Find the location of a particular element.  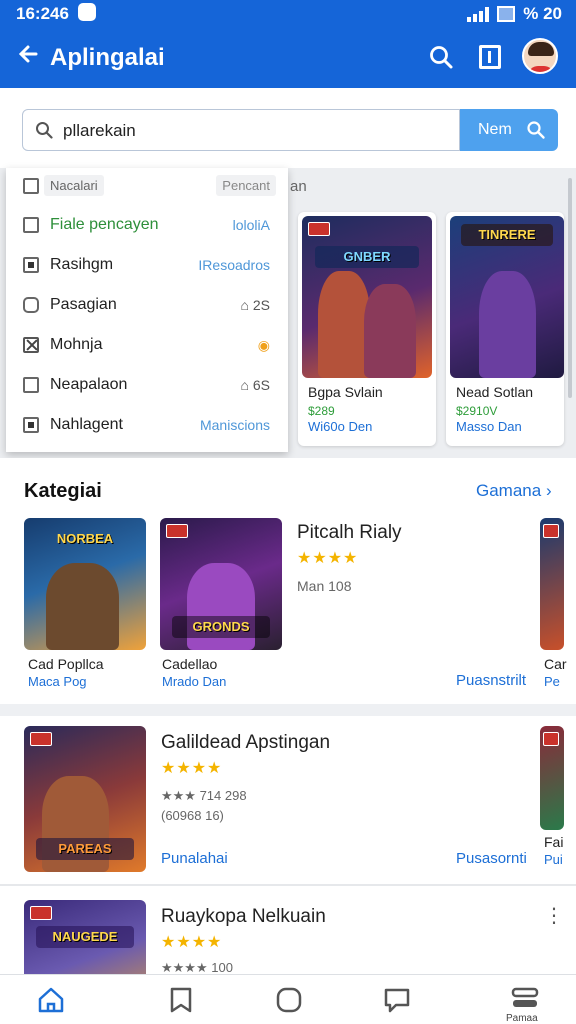

featured-title: Pitcalh Rialy is located at coordinates (349, 532).